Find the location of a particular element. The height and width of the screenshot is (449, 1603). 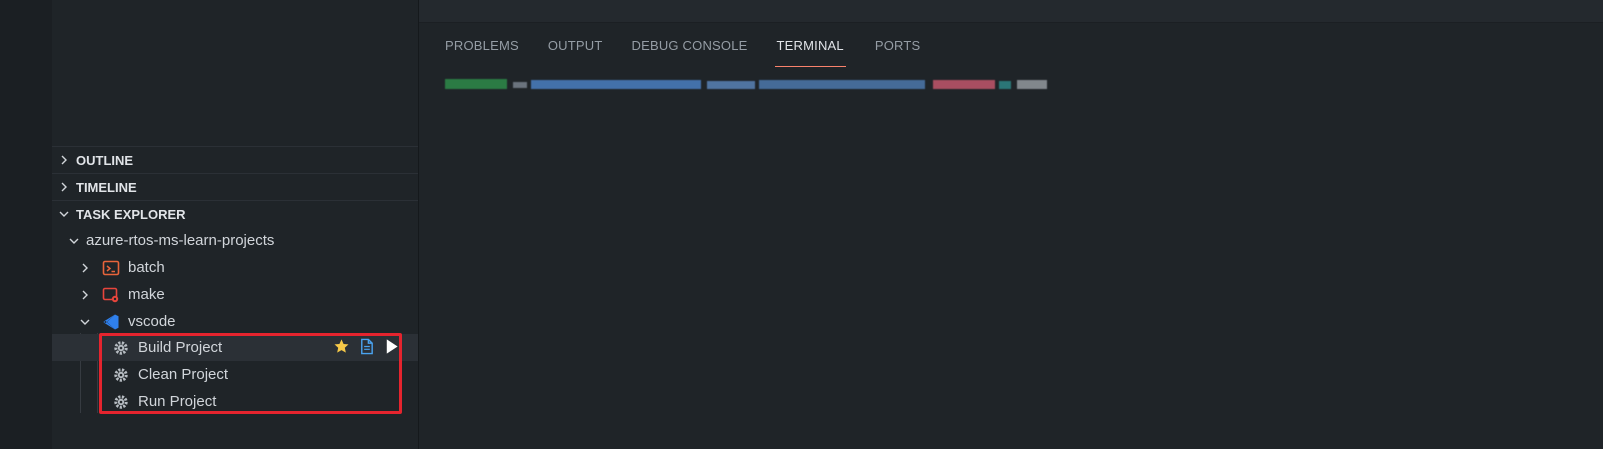

task-item-run-project: Run Project is located at coordinates (235, 401).